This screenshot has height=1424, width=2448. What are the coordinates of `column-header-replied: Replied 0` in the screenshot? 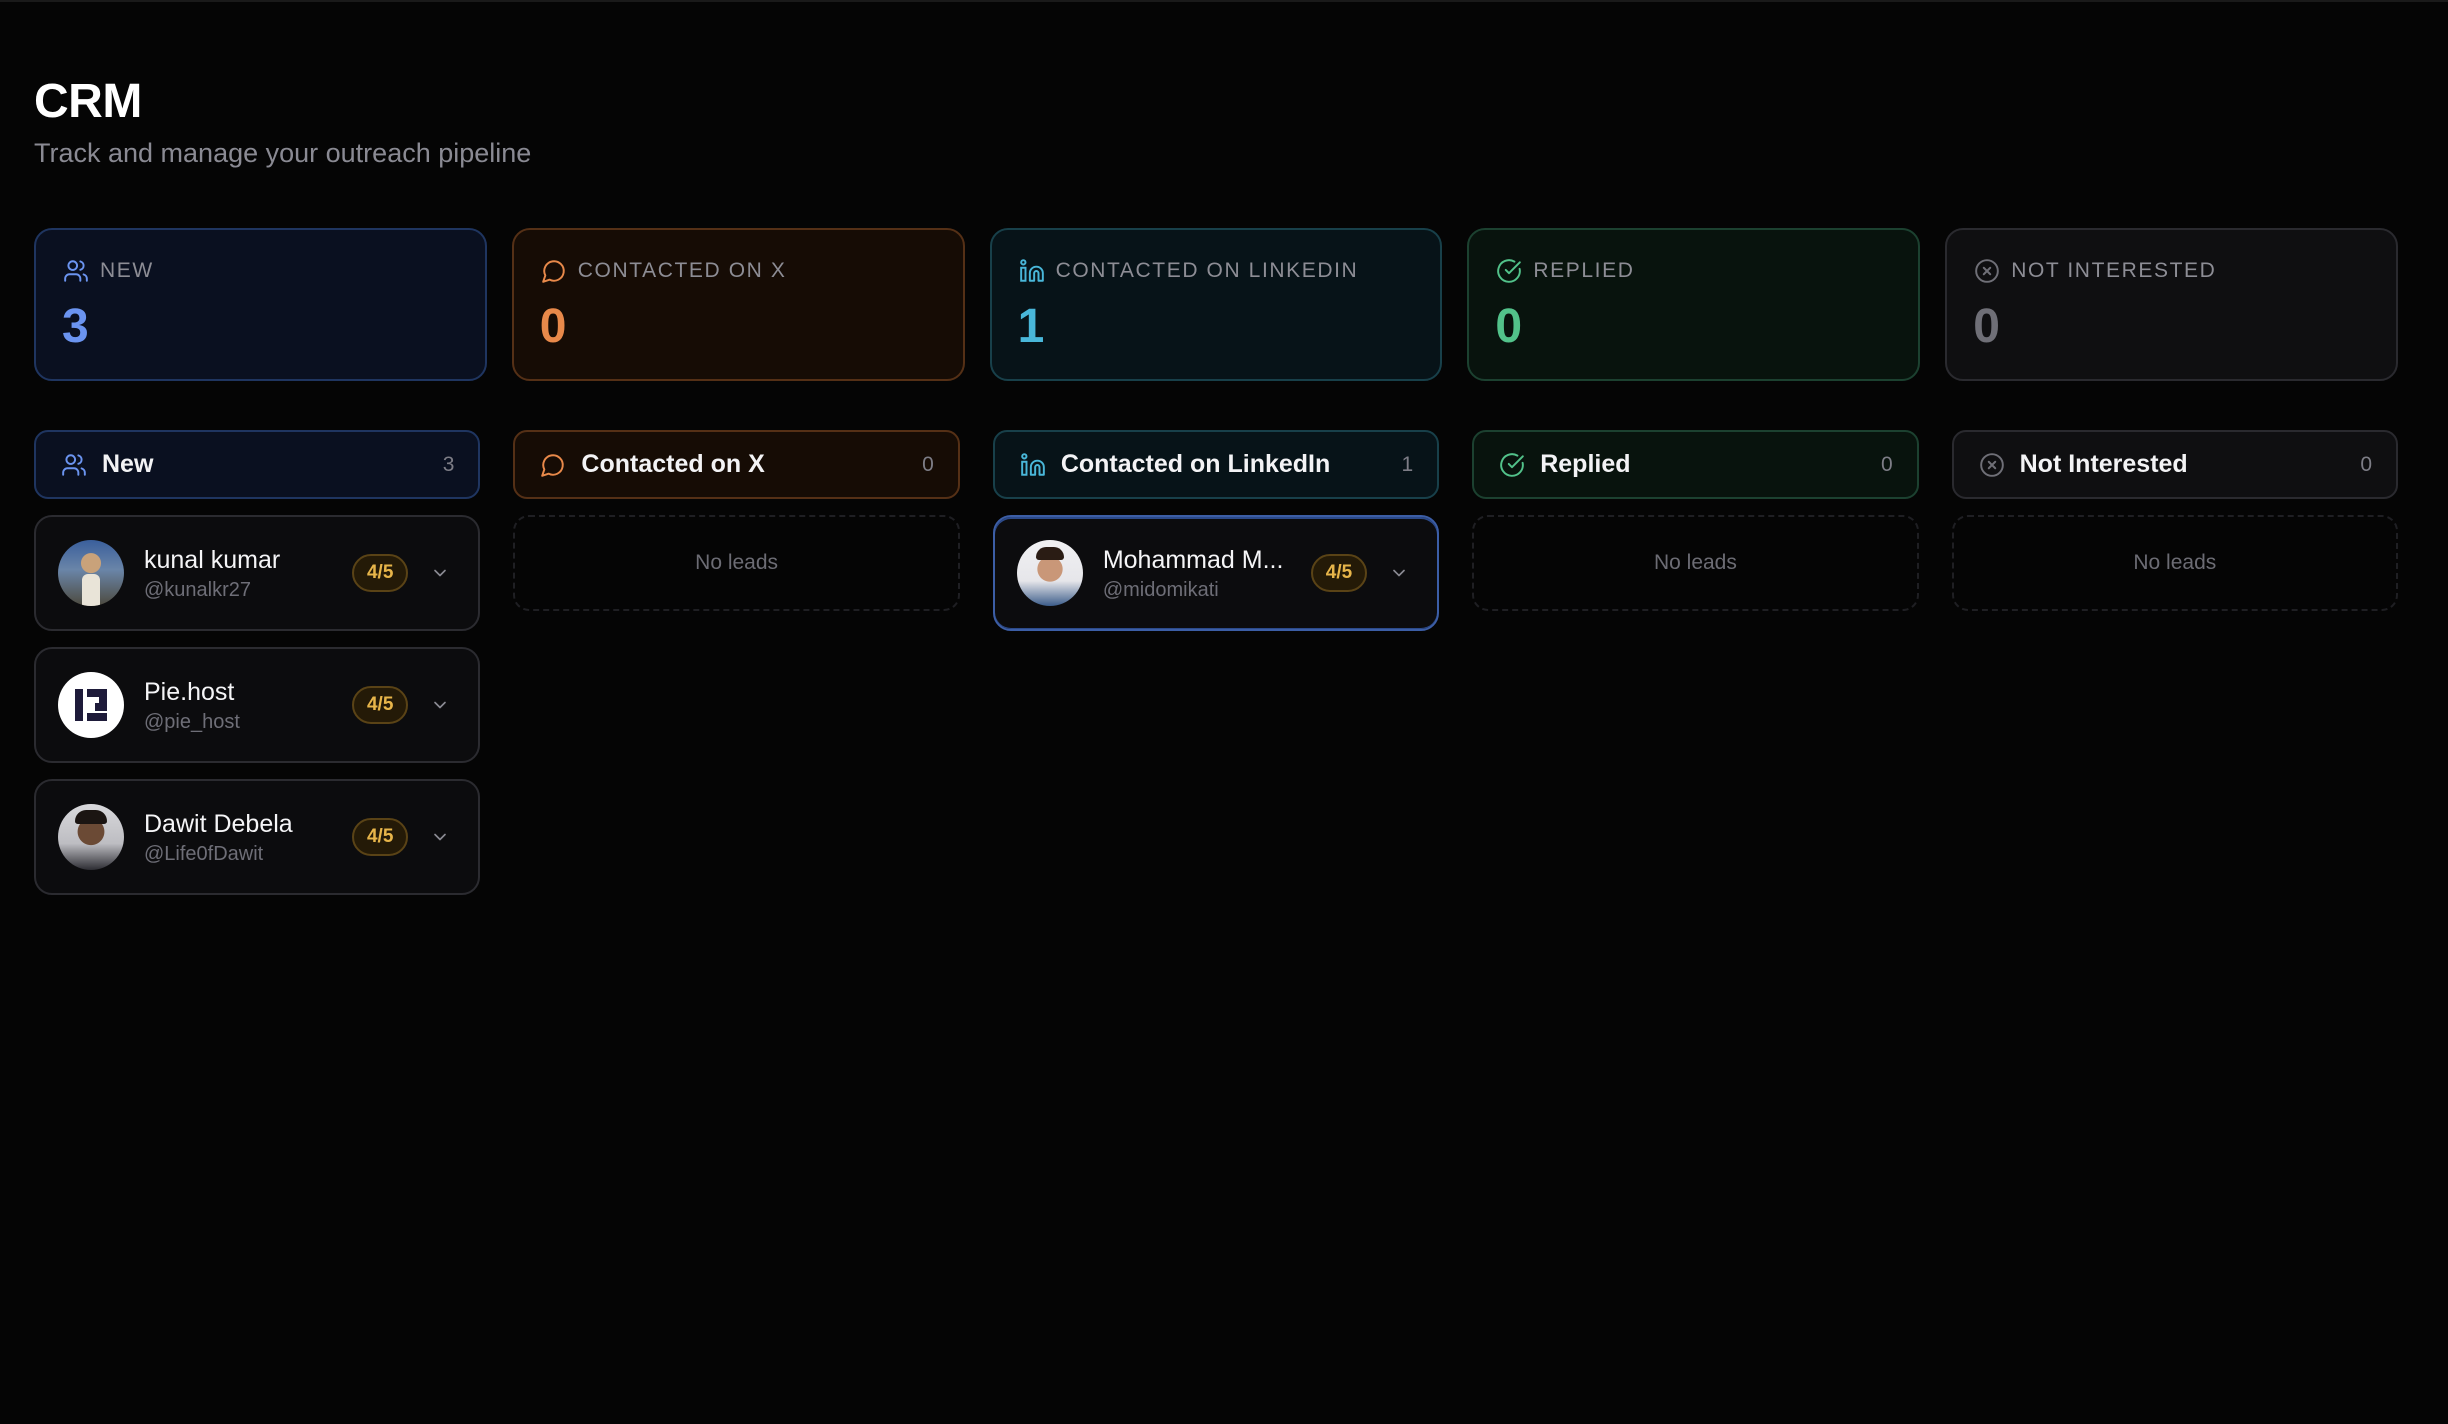 It's located at (1695, 464).